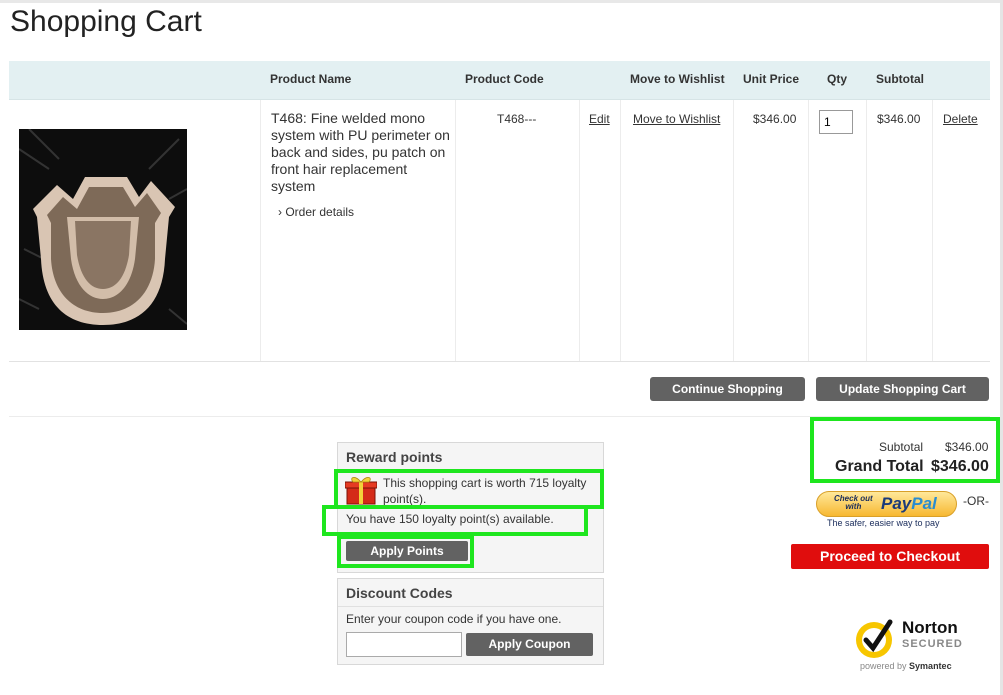 The width and height of the screenshot is (1003, 695). I want to click on order-details-toggle: › Order details, so click(316, 212).